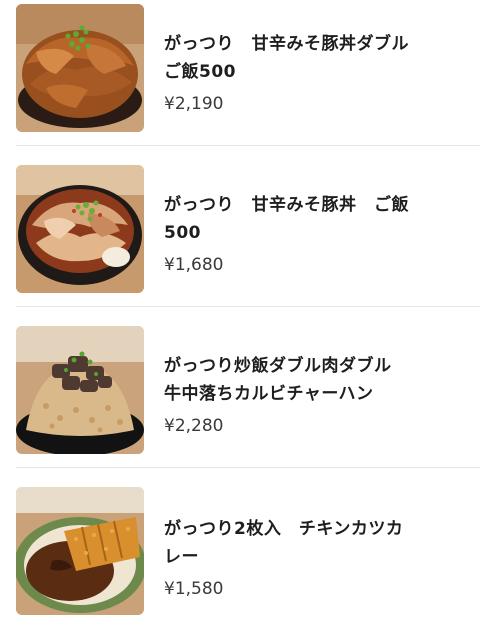  Describe the element at coordinates (200, 72) in the screenshot. I see `menu-item-name-line-2: ご飯500` at that location.